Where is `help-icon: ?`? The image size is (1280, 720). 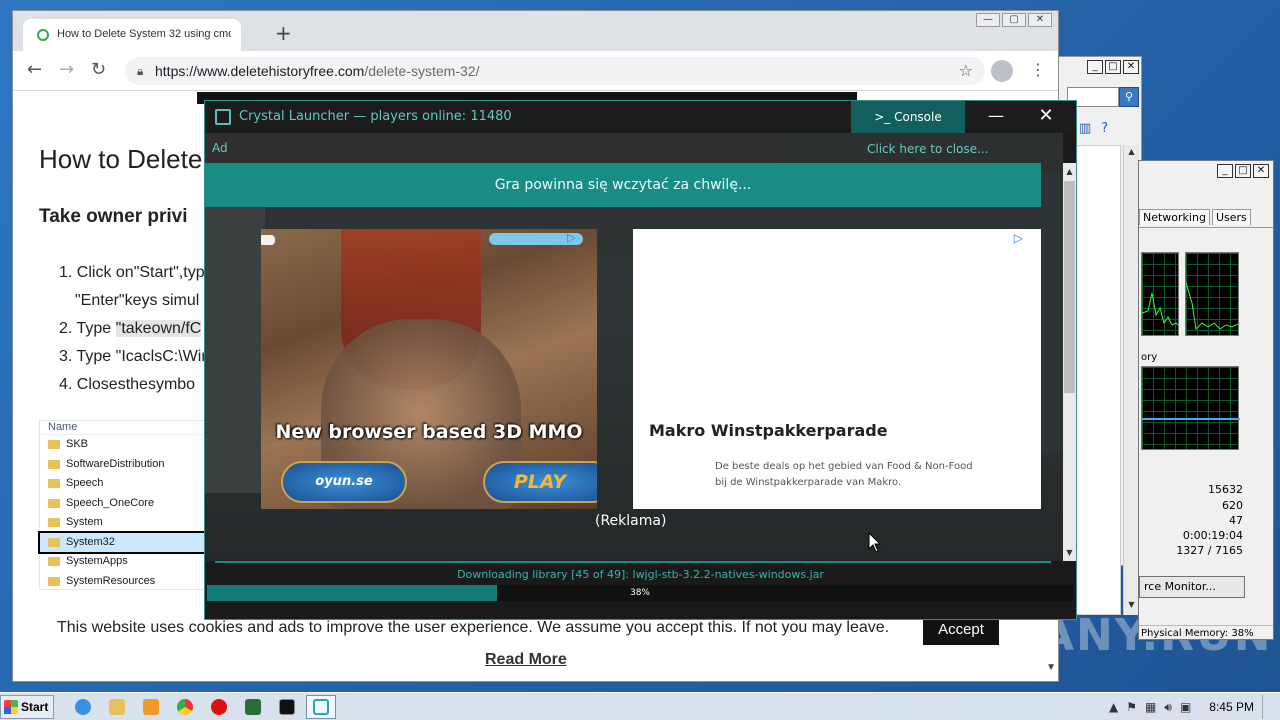 help-icon: ? is located at coordinates (1104, 128).